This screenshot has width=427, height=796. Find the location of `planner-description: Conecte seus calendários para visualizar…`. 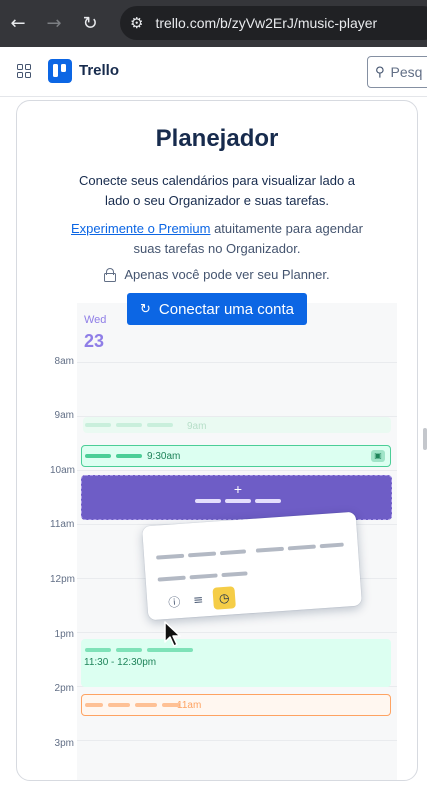

planner-description: Conecte seus calendários para visualizar… is located at coordinates (217, 190).